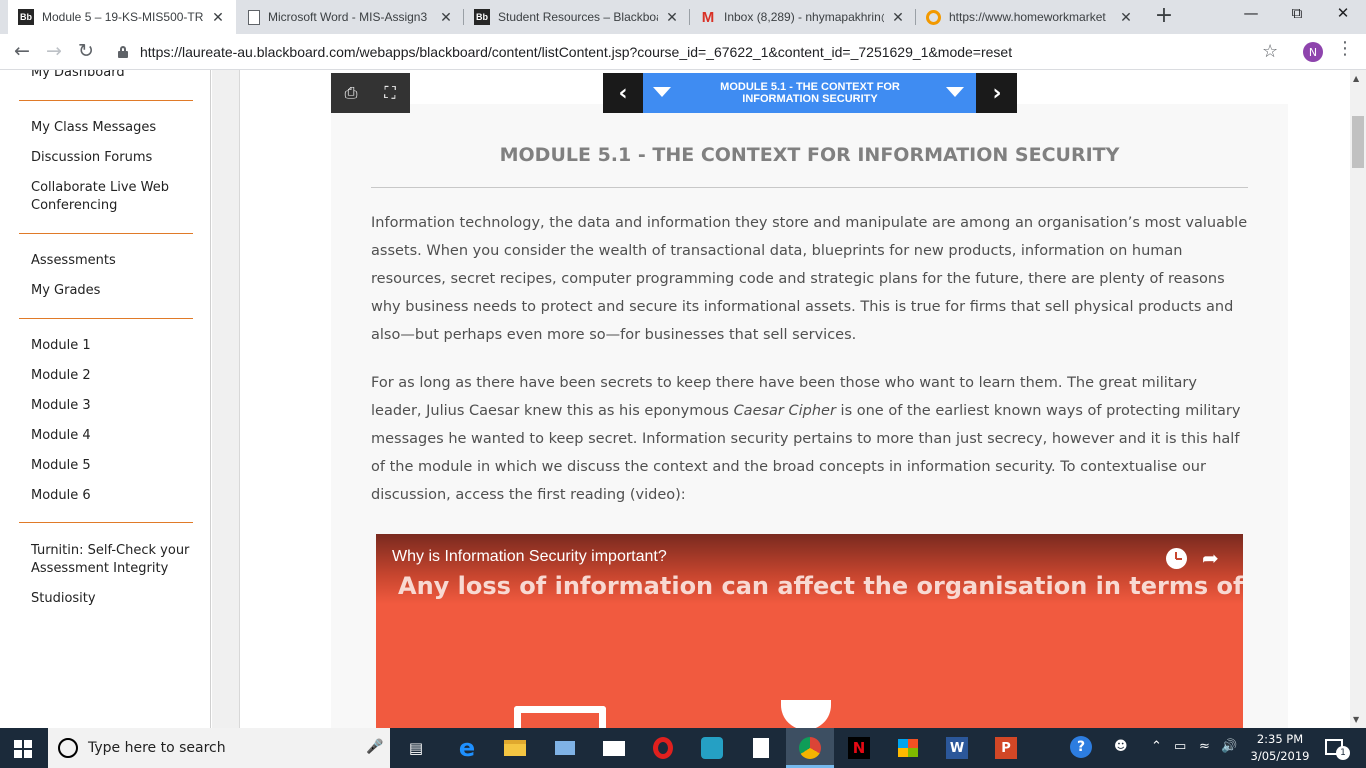 The width and height of the screenshot is (1366, 768). I want to click on tab-title: Inbox (8,289) - nhymapakhrin@, so click(804, 17).